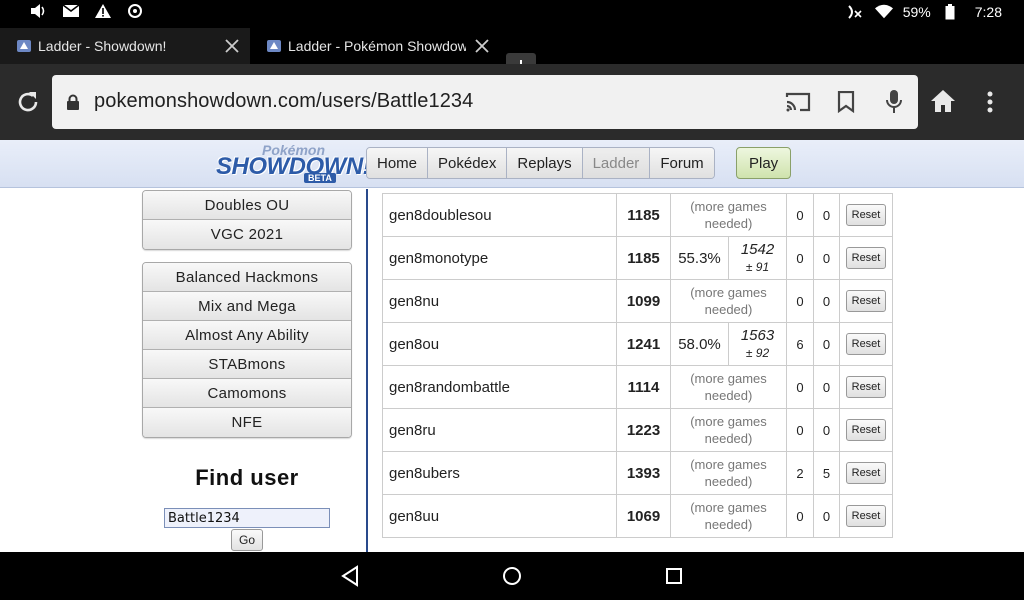  Describe the element at coordinates (499, 473) in the screenshot. I see `ladder-format: gen8ubers` at that location.